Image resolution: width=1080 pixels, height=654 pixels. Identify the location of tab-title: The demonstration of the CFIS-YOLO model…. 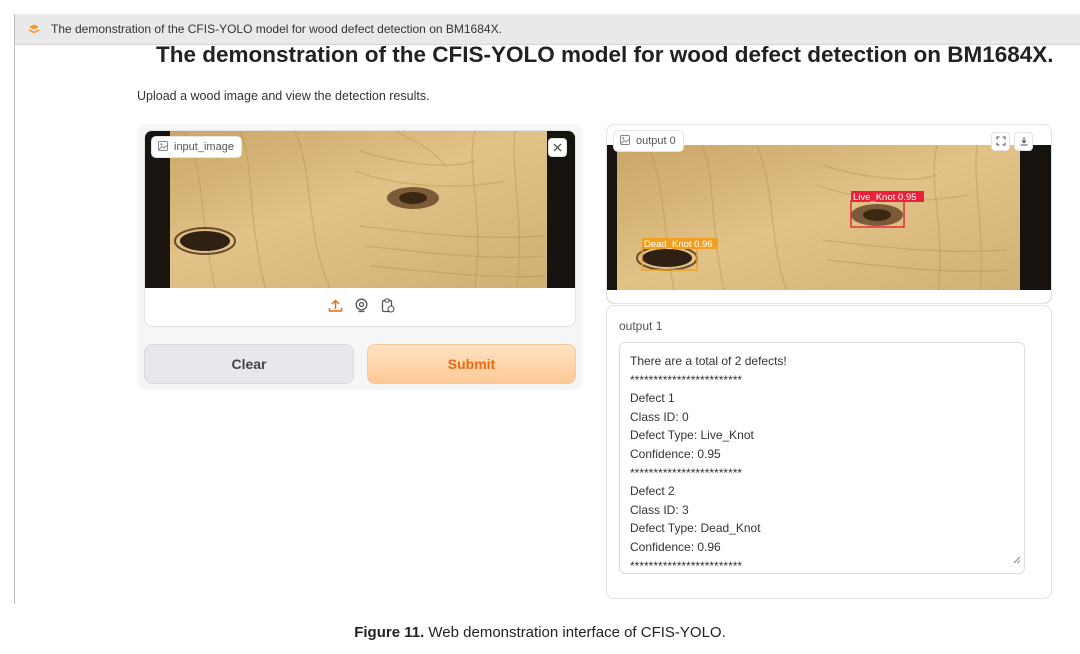
(276, 29).